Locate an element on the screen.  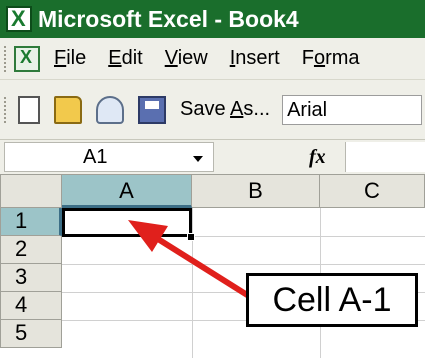
menu-format-prefix: F is located at coordinates (307, 58).